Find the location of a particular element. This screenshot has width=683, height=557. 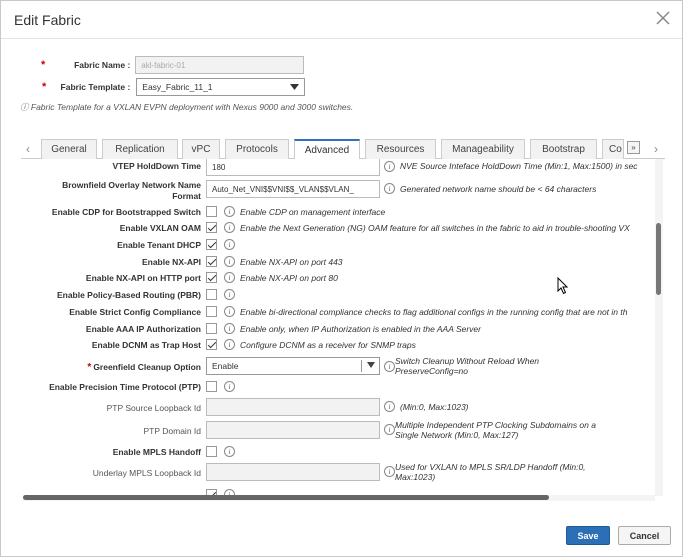

strict-compliance-checkbox is located at coordinates (211, 311).